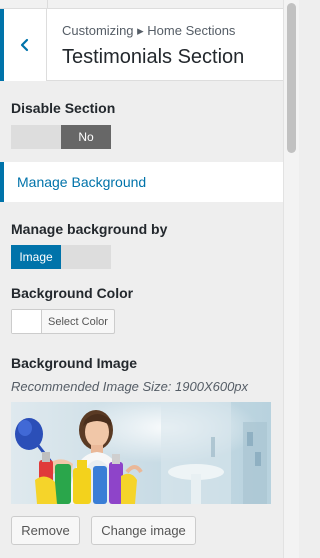  What do you see at coordinates (86, 137) in the screenshot?
I see `toggle-no-option: No` at bounding box center [86, 137].